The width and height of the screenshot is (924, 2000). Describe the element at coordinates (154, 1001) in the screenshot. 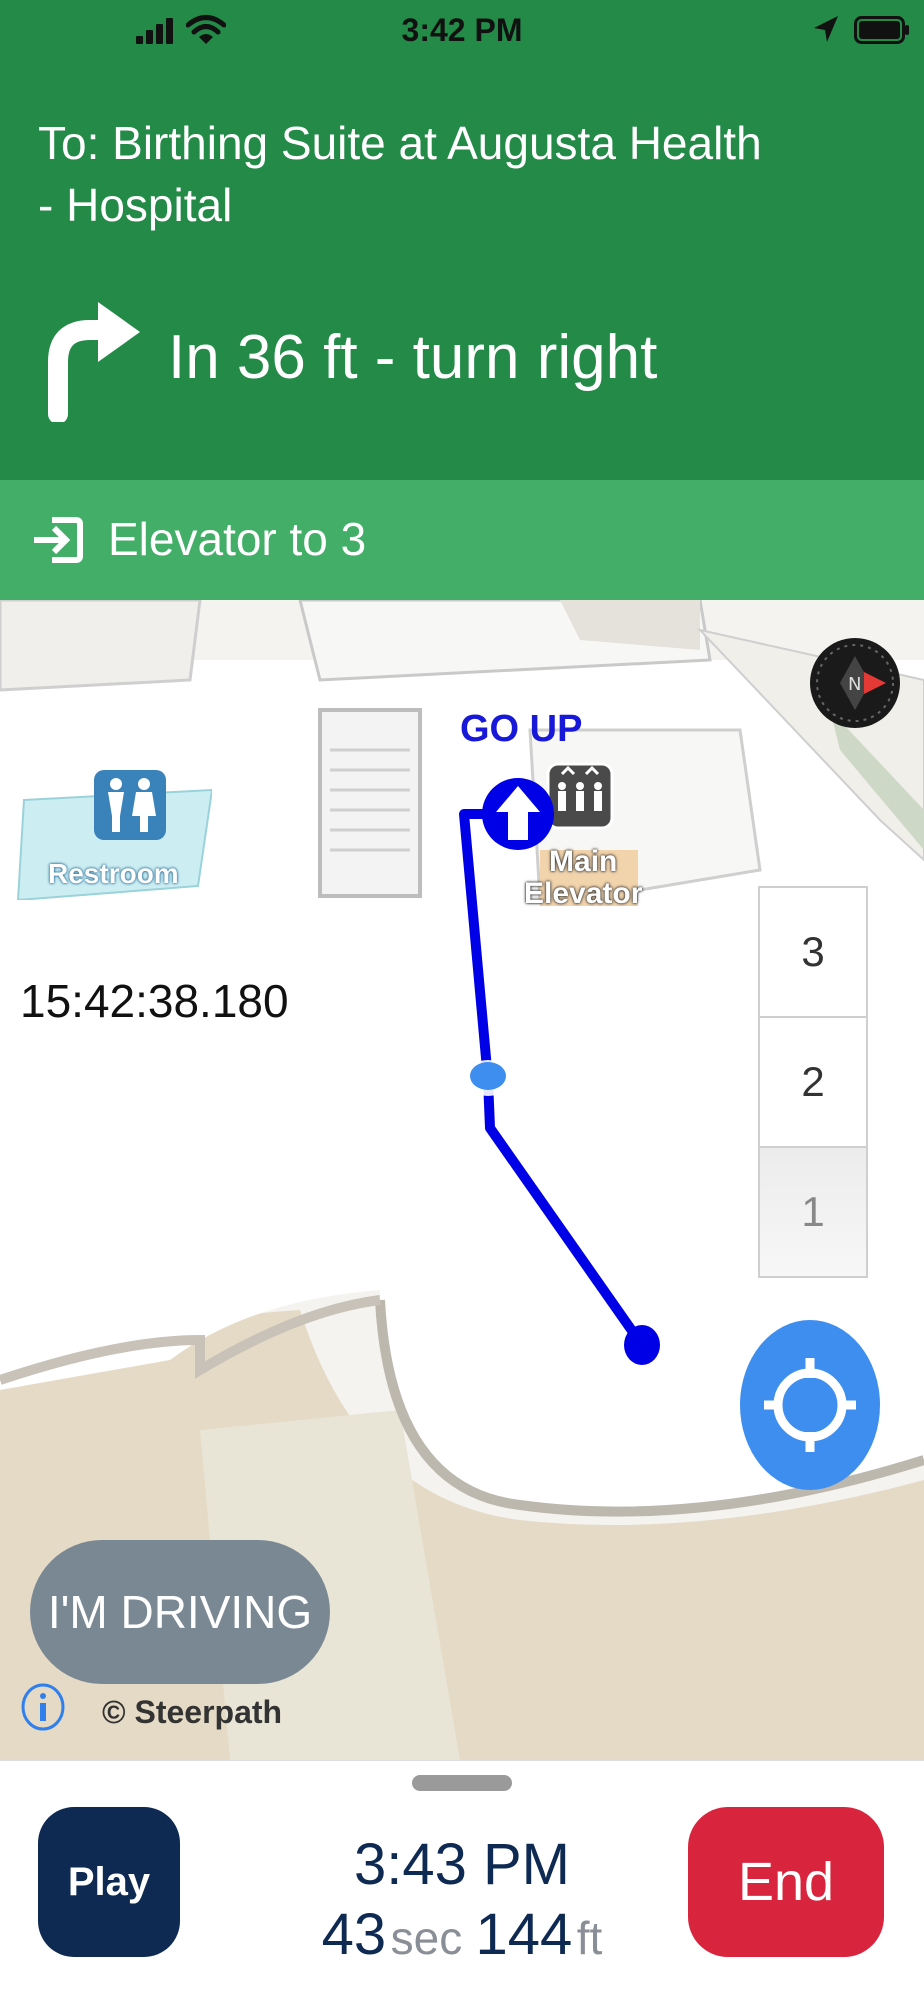

I see `debug-timestamp: 15:42:38.180` at that location.